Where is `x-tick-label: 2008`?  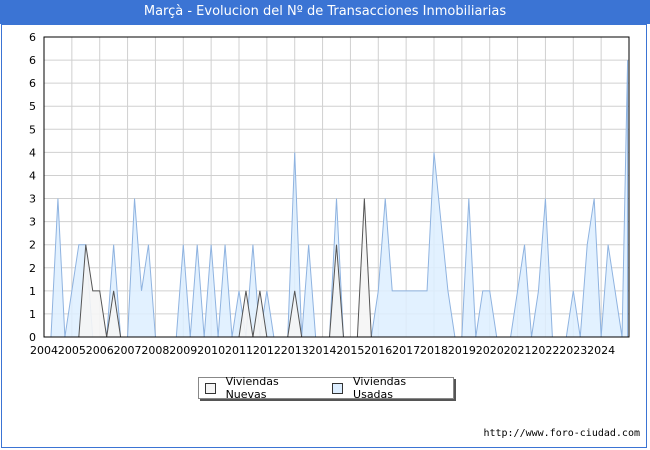 x-tick-label: 2008 is located at coordinates (155, 350).